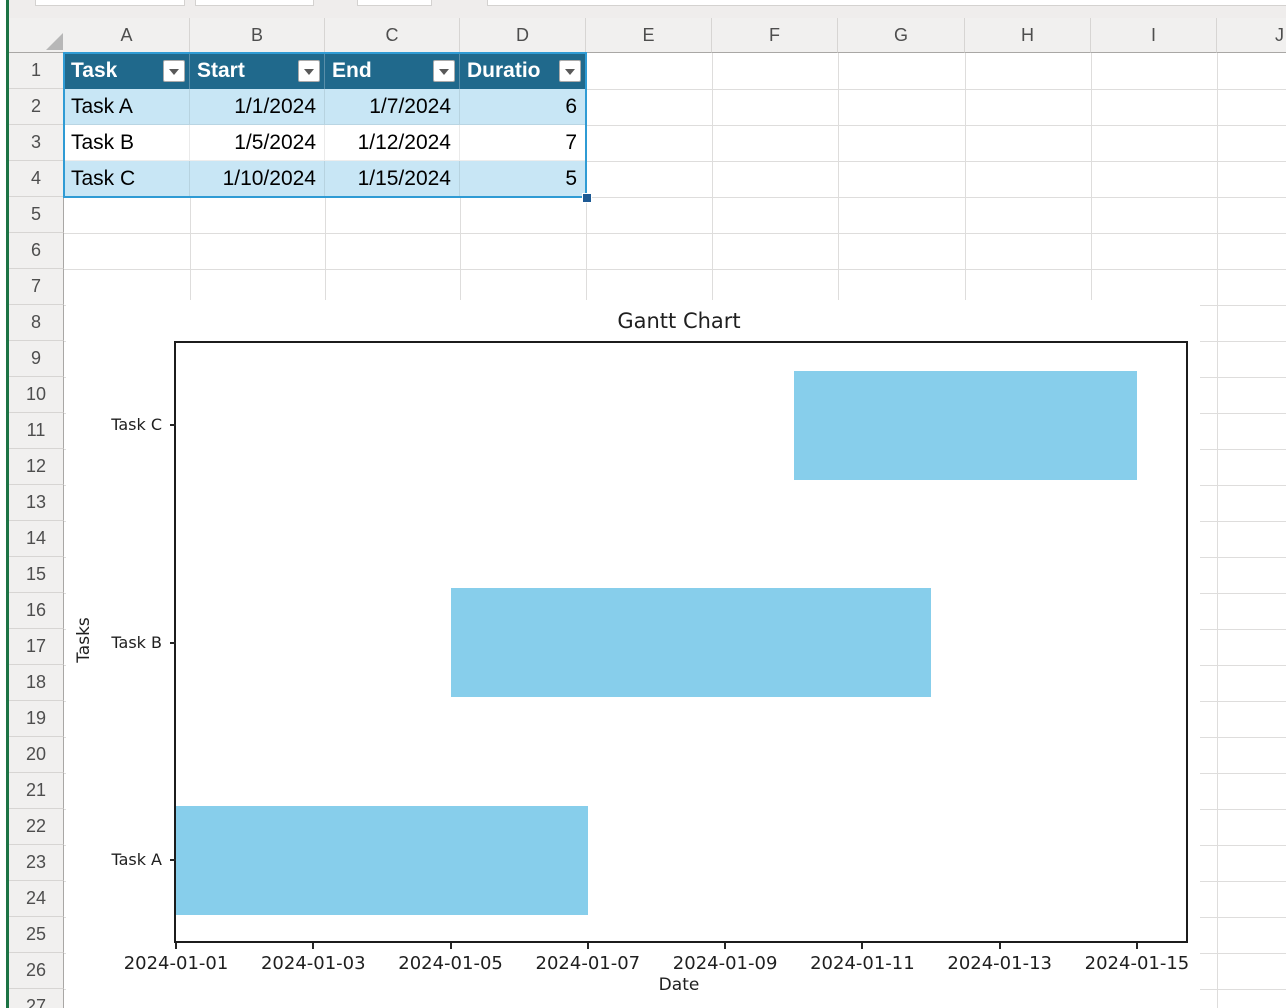  I want to click on gantt-bar-task-b, so click(691, 643).